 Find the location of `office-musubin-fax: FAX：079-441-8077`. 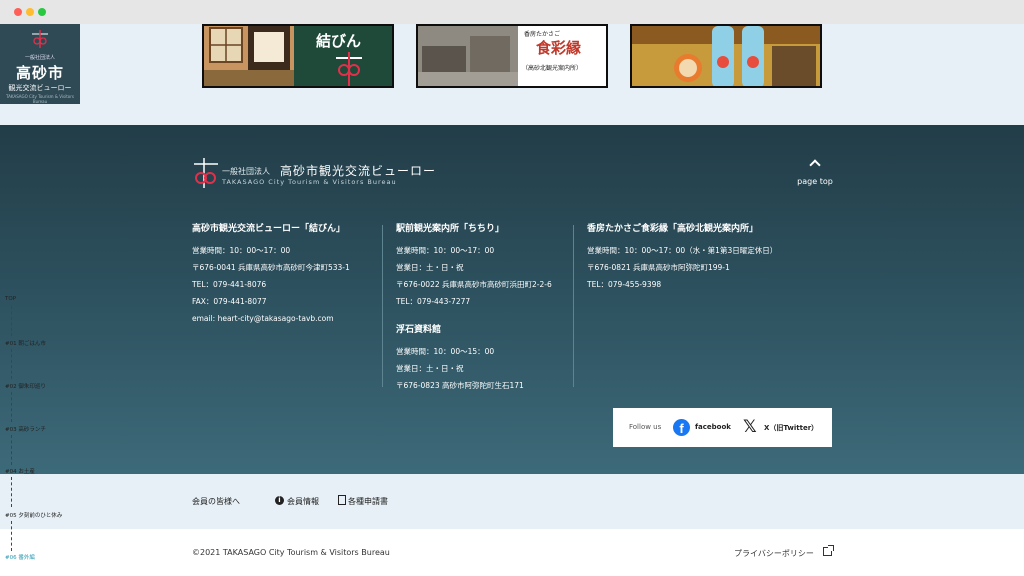

office-musubin-fax: FAX：079-441-8077 is located at coordinates (229, 301).